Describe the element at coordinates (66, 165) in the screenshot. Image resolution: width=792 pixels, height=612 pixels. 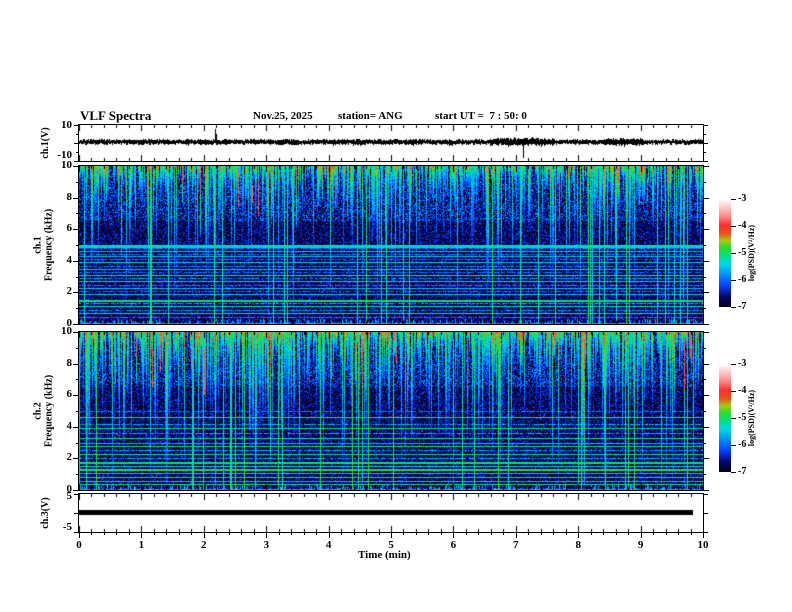
I see `freq-tick-label: 10` at that location.